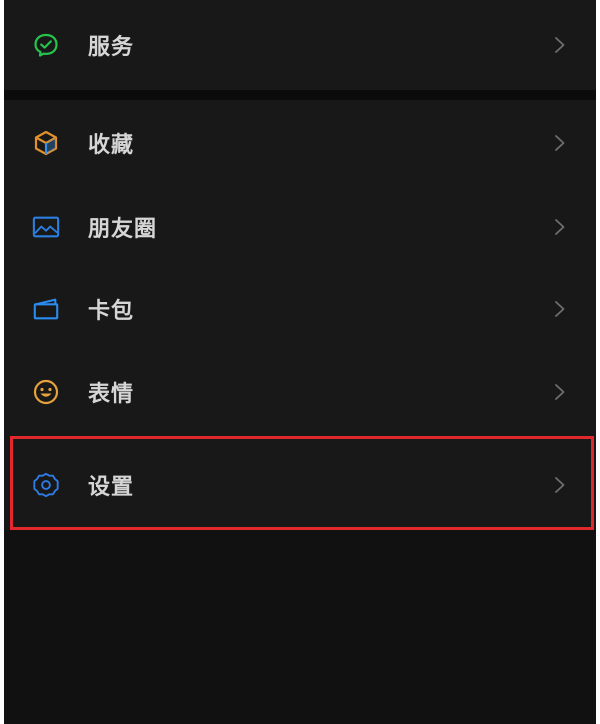  What do you see at coordinates (46, 309) in the screenshot?
I see `wallet-icon` at bounding box center [46, 309].